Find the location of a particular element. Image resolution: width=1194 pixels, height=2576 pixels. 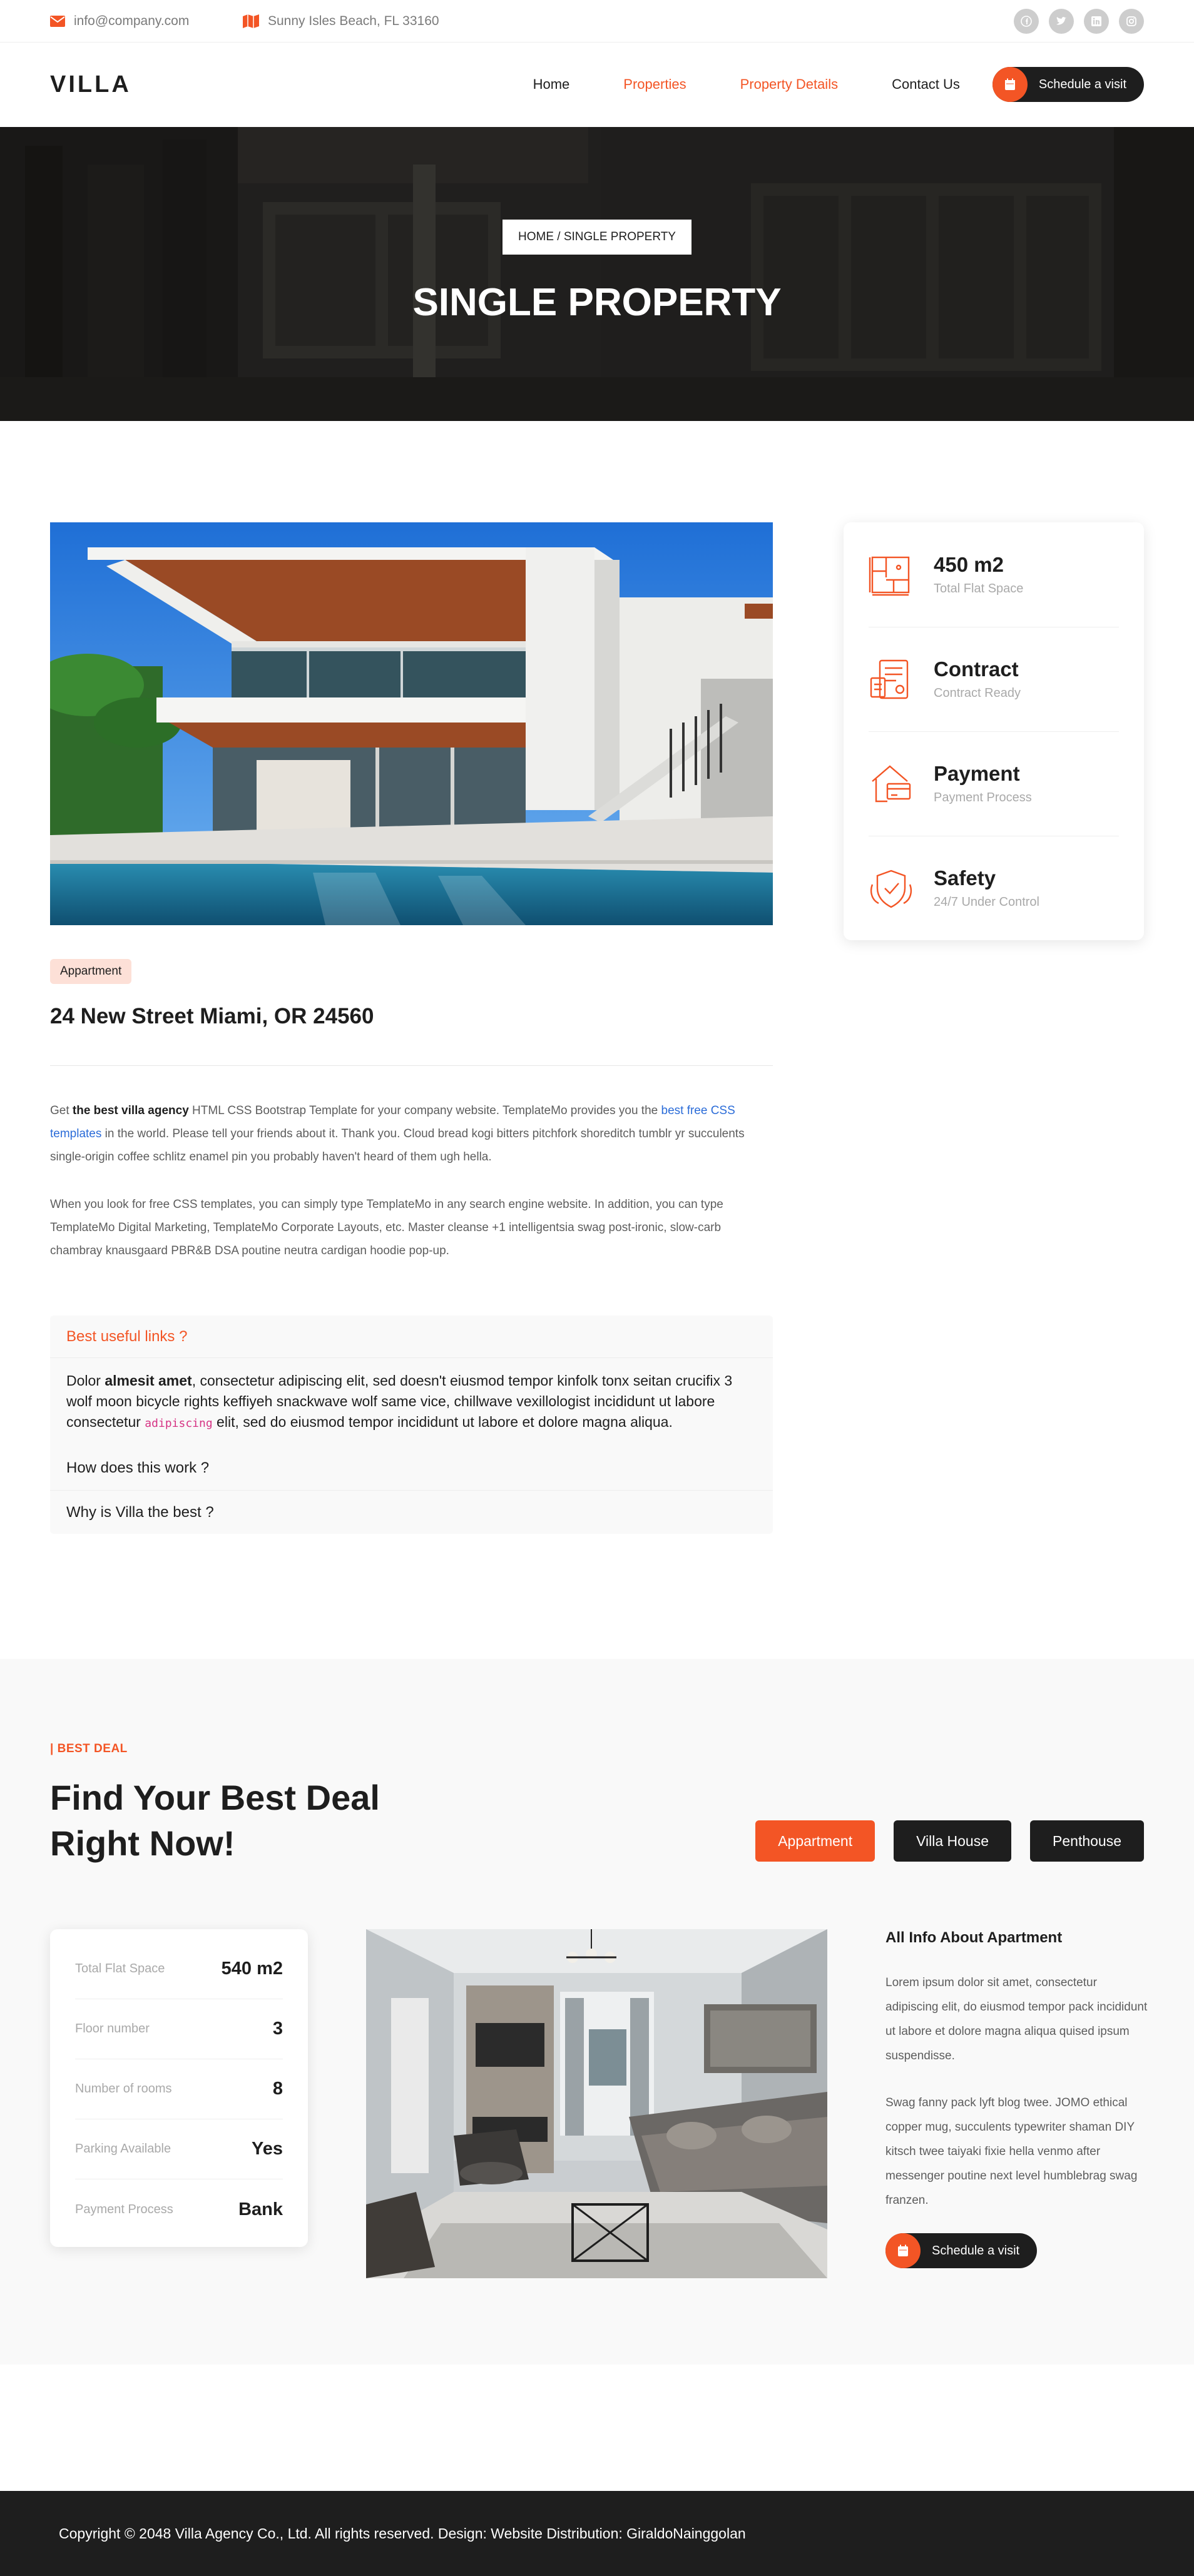

topbar-address: Sunny Isles Beach, FL 33160 is located at coordinates (341, 21).